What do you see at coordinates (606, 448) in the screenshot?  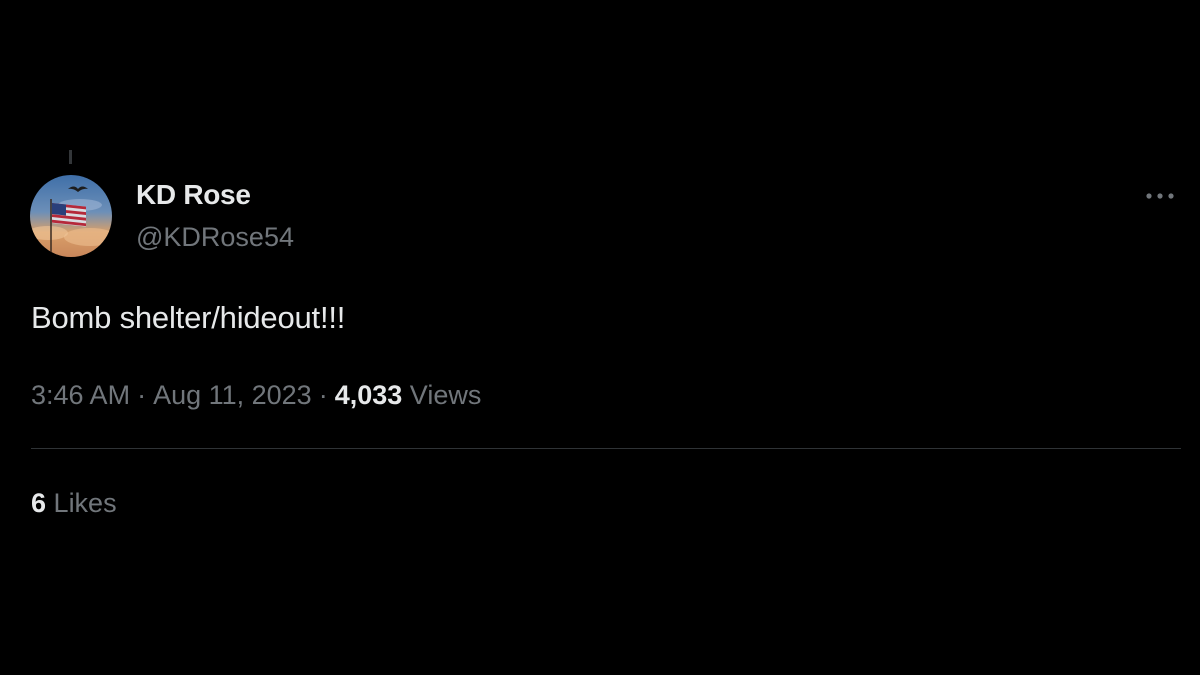 I see `divider` at bounding box center [606, 448].